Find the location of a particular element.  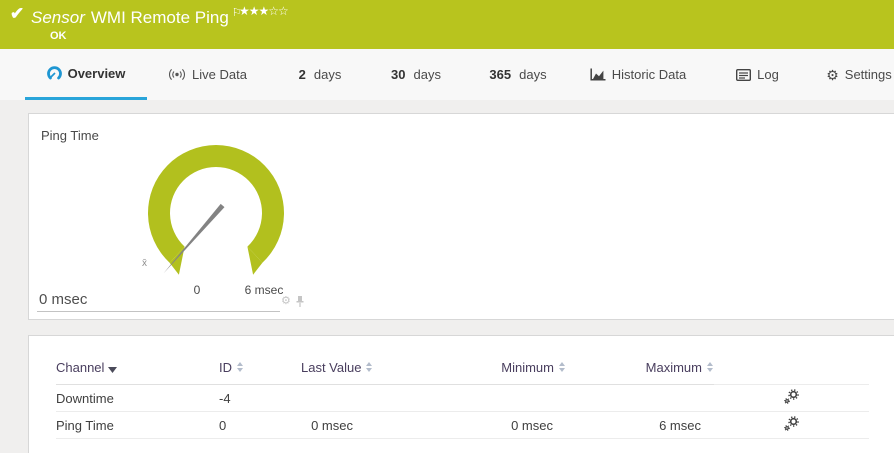

page-title: WMI Remote Ping is located at coordinates (159, 17).